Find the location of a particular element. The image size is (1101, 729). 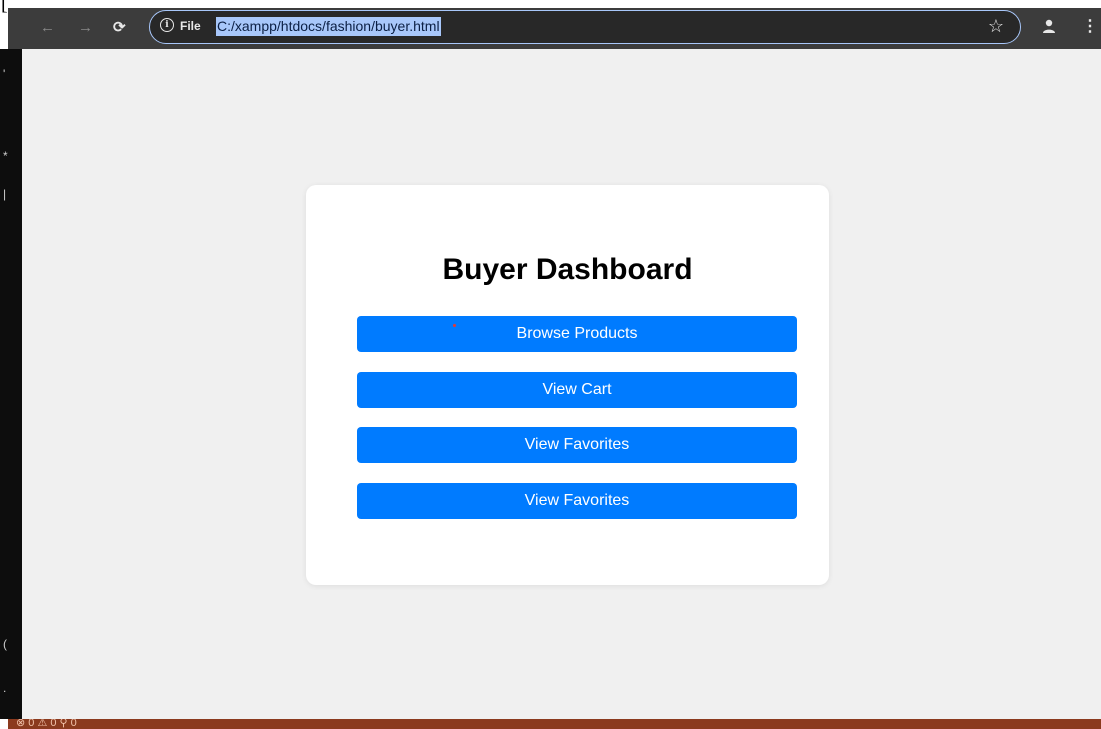

back-arrow-icon: ← is located at coordinates (47, 28).